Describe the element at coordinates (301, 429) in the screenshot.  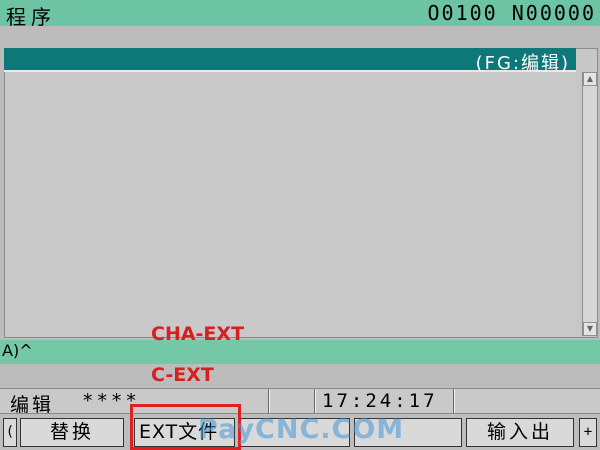
I see `watermark-logo: PayCNC.COM` at that location.